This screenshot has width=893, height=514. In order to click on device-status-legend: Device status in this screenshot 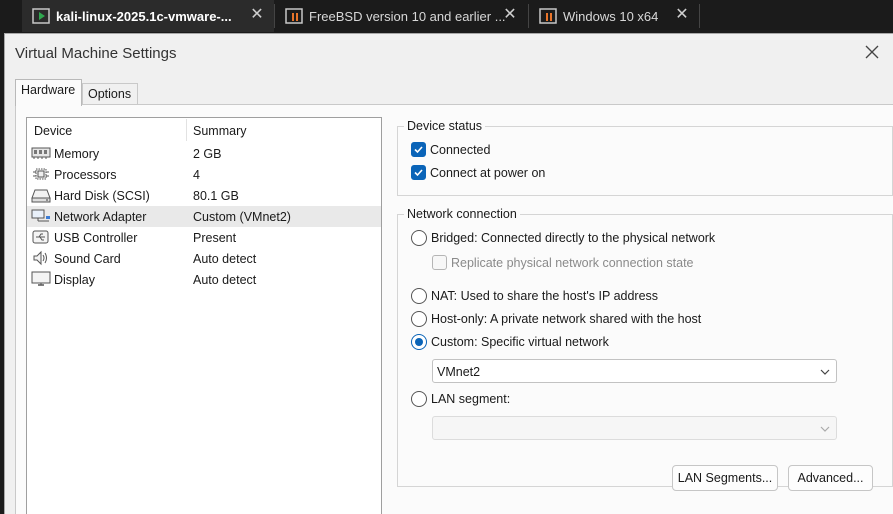, I will do `click(445, 126)`.